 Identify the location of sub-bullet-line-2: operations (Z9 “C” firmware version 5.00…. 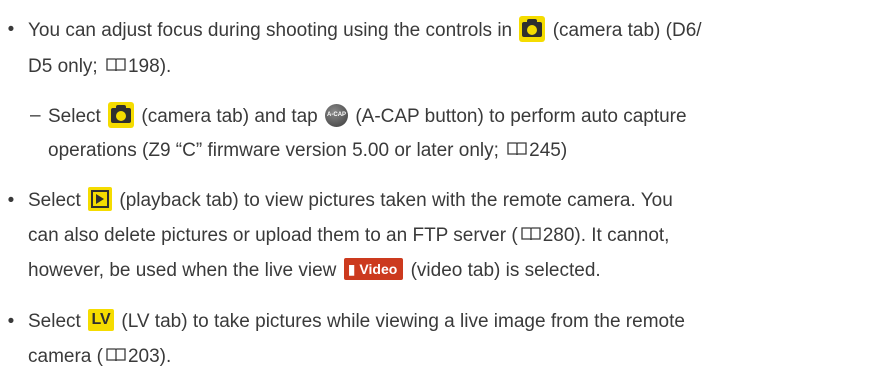
(307, 151).